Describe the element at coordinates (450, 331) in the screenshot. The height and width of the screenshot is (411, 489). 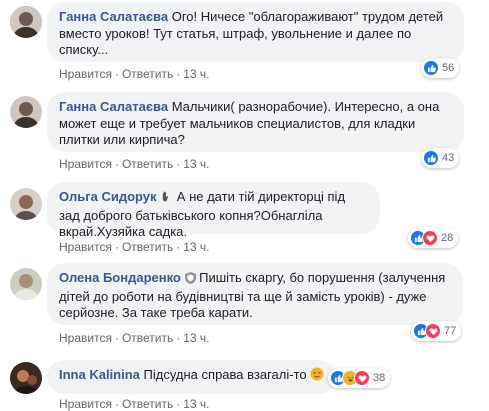
I see `reaction-count: 77` at that location.